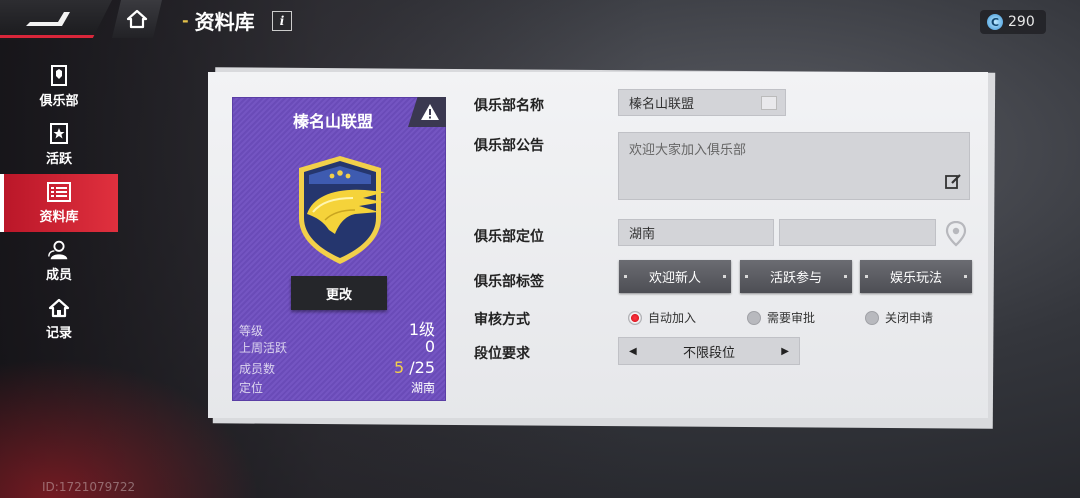  I want to click on home-button, so click(137, 19).